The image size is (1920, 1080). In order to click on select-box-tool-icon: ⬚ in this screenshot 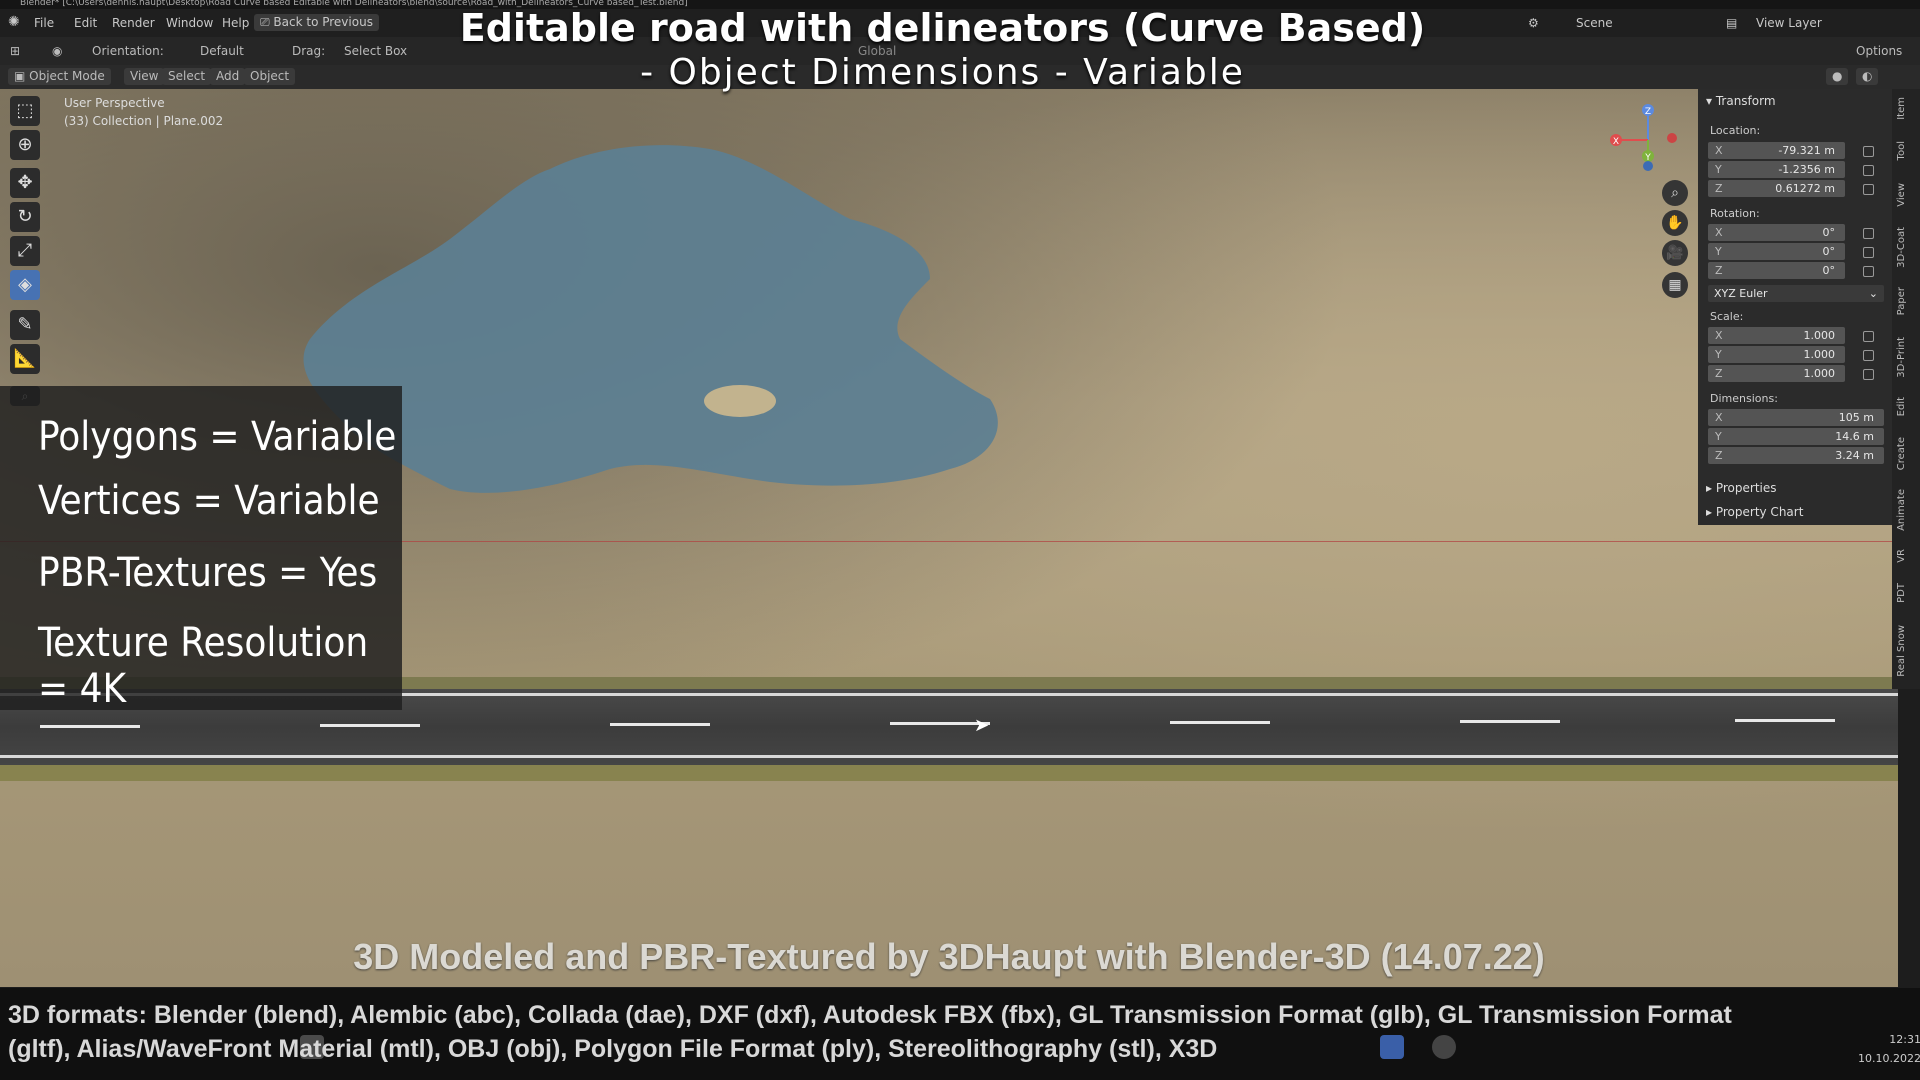, I will do `click(25, 111)`.